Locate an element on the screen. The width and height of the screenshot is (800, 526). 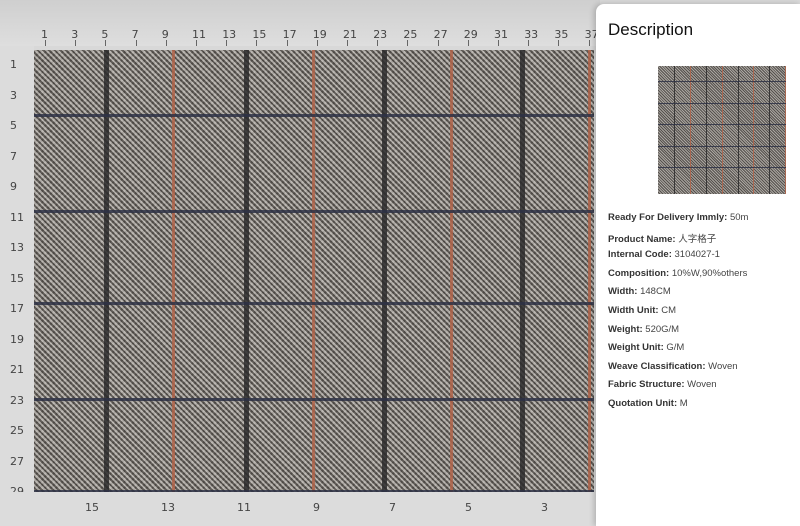
fabric-thumbnail is located at coordinates (722, 130).